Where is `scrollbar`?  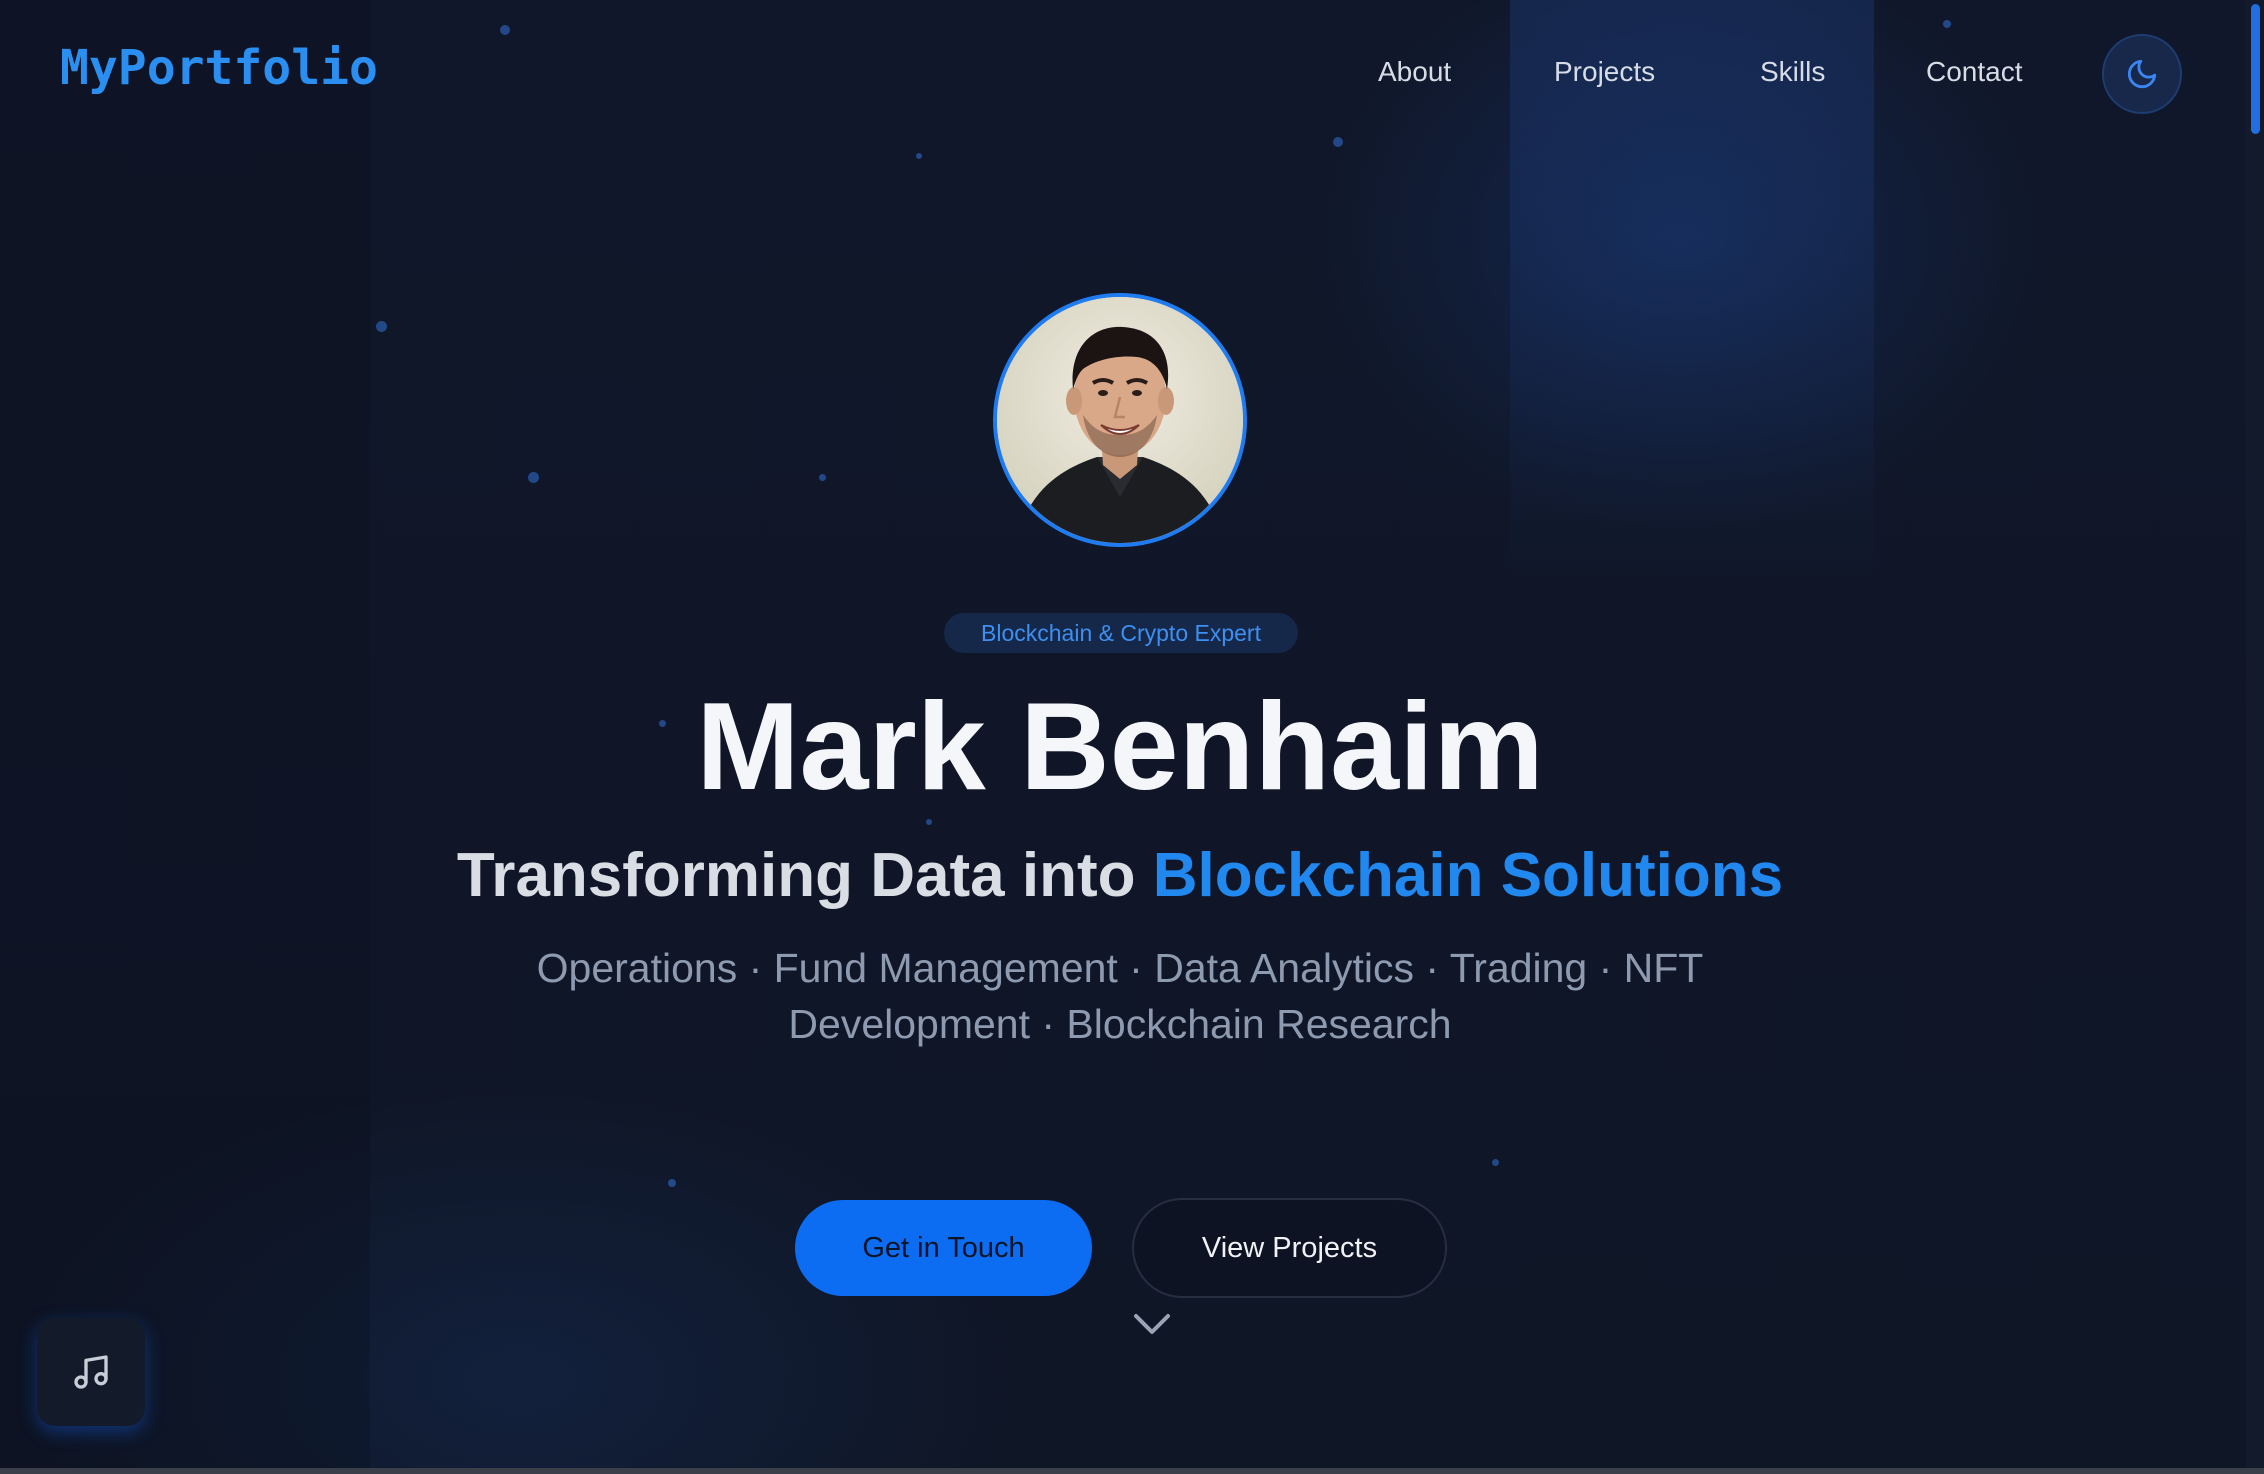 scrollbar is located at coordinates (2255, 737).